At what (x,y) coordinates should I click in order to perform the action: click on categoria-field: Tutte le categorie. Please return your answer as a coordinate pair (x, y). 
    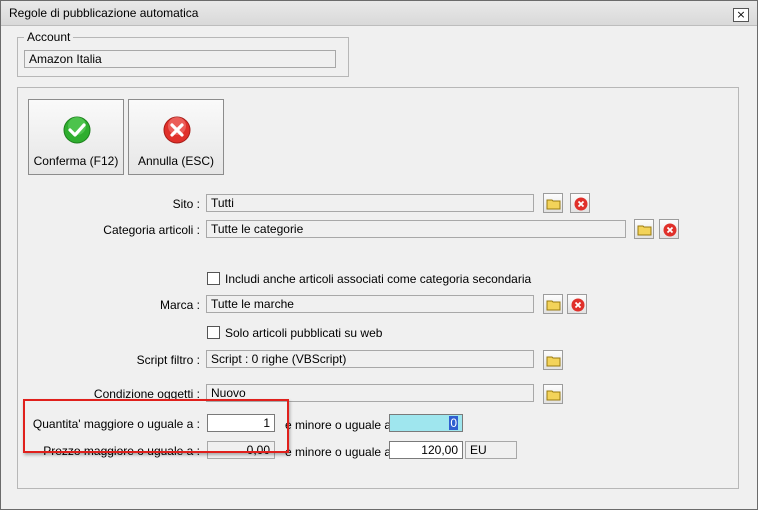
    Looking at the image, I should click on (416, 229).